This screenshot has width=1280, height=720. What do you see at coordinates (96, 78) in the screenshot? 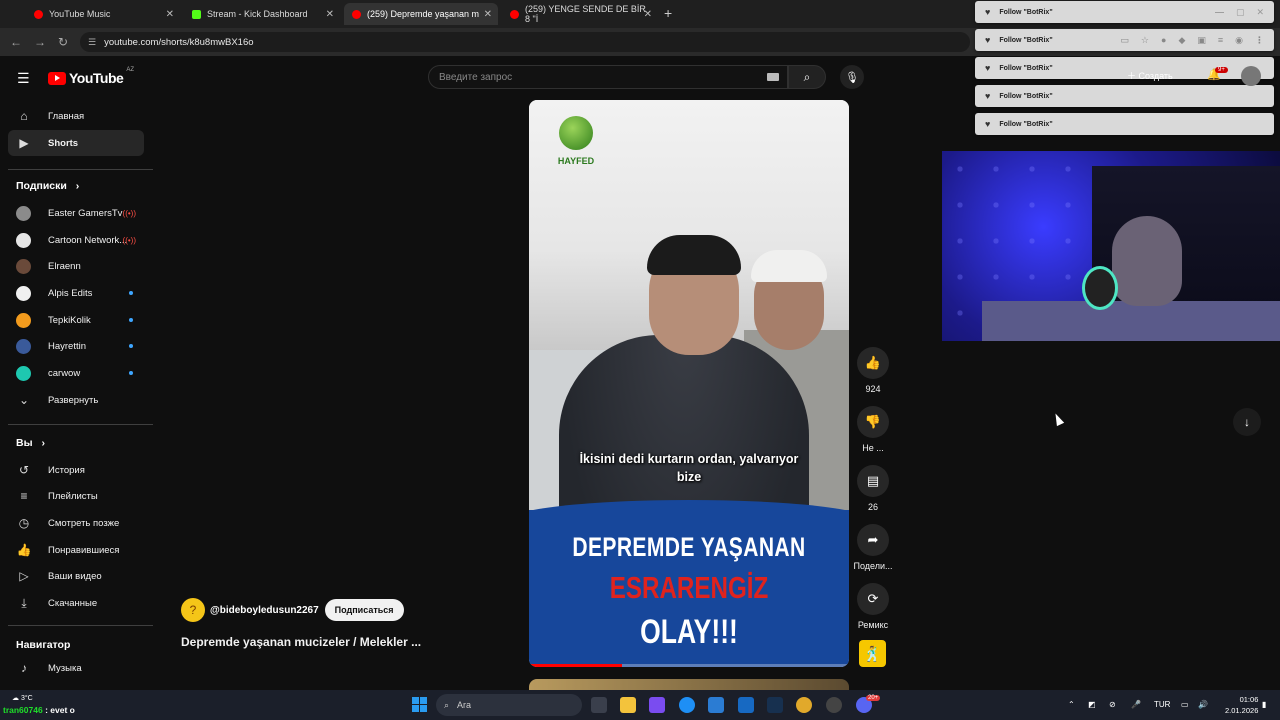
I see `logo-text: YouTube` at bounding box center [96, 78].